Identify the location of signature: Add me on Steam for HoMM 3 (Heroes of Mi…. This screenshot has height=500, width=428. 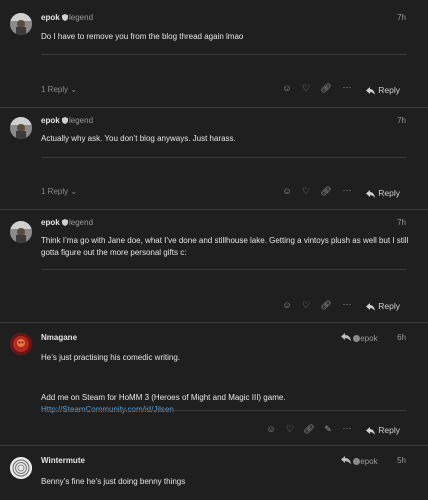
(163, 403).